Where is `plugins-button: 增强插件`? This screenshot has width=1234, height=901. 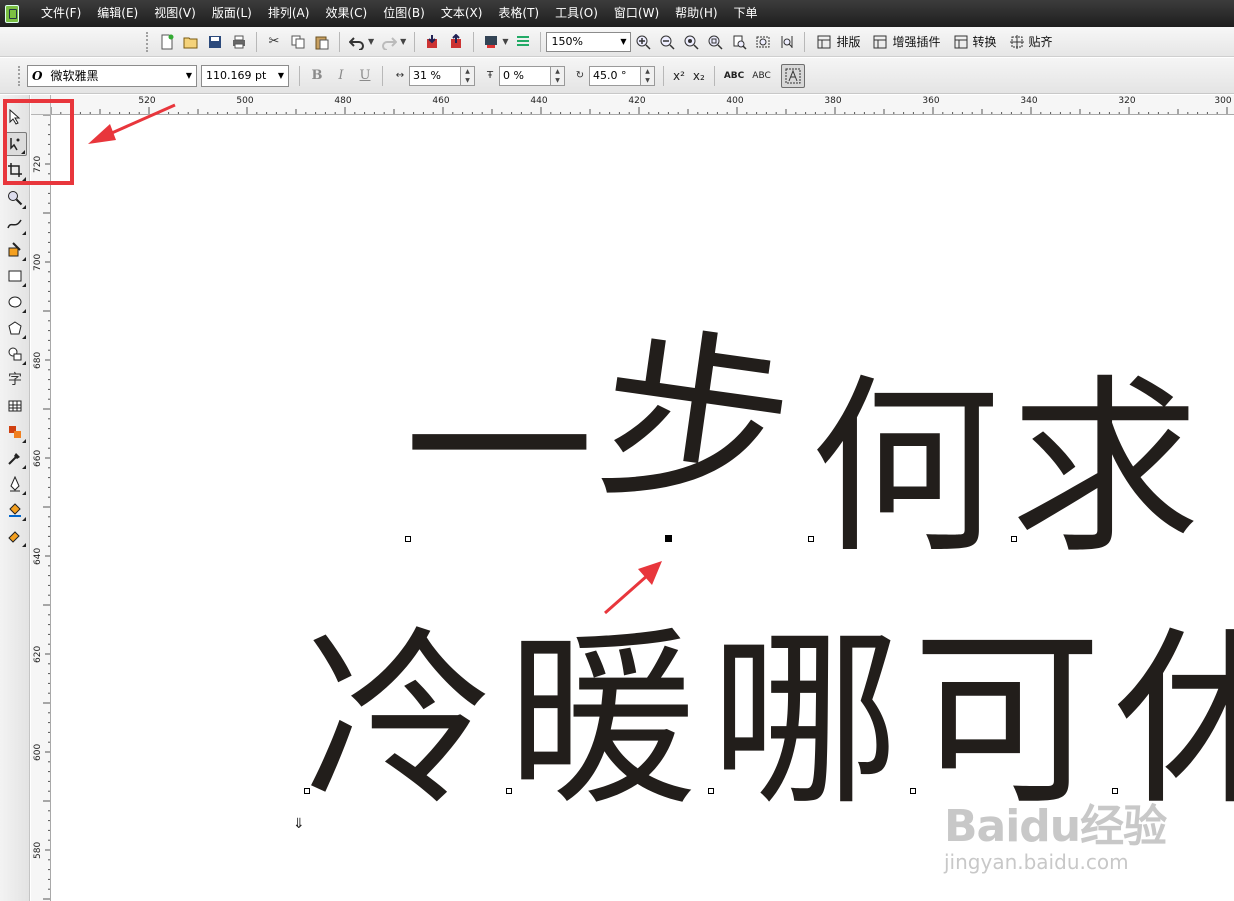
plugins-button: 增强插件 is located at coordinates (906, 42).